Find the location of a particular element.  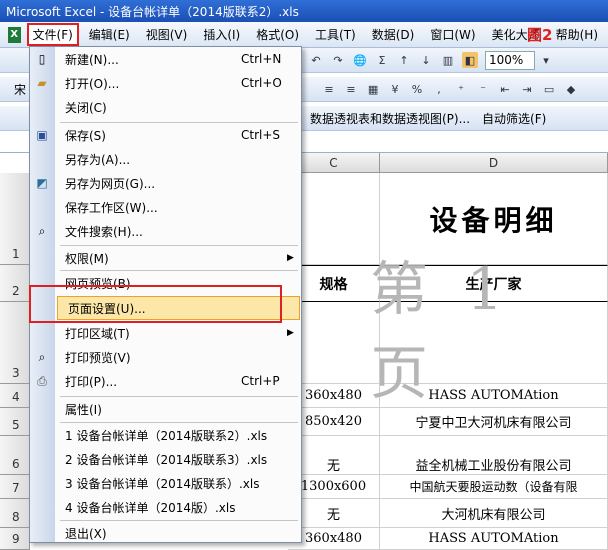

hyperlink-icon: 🌐 is located at coordinates (360, 60).